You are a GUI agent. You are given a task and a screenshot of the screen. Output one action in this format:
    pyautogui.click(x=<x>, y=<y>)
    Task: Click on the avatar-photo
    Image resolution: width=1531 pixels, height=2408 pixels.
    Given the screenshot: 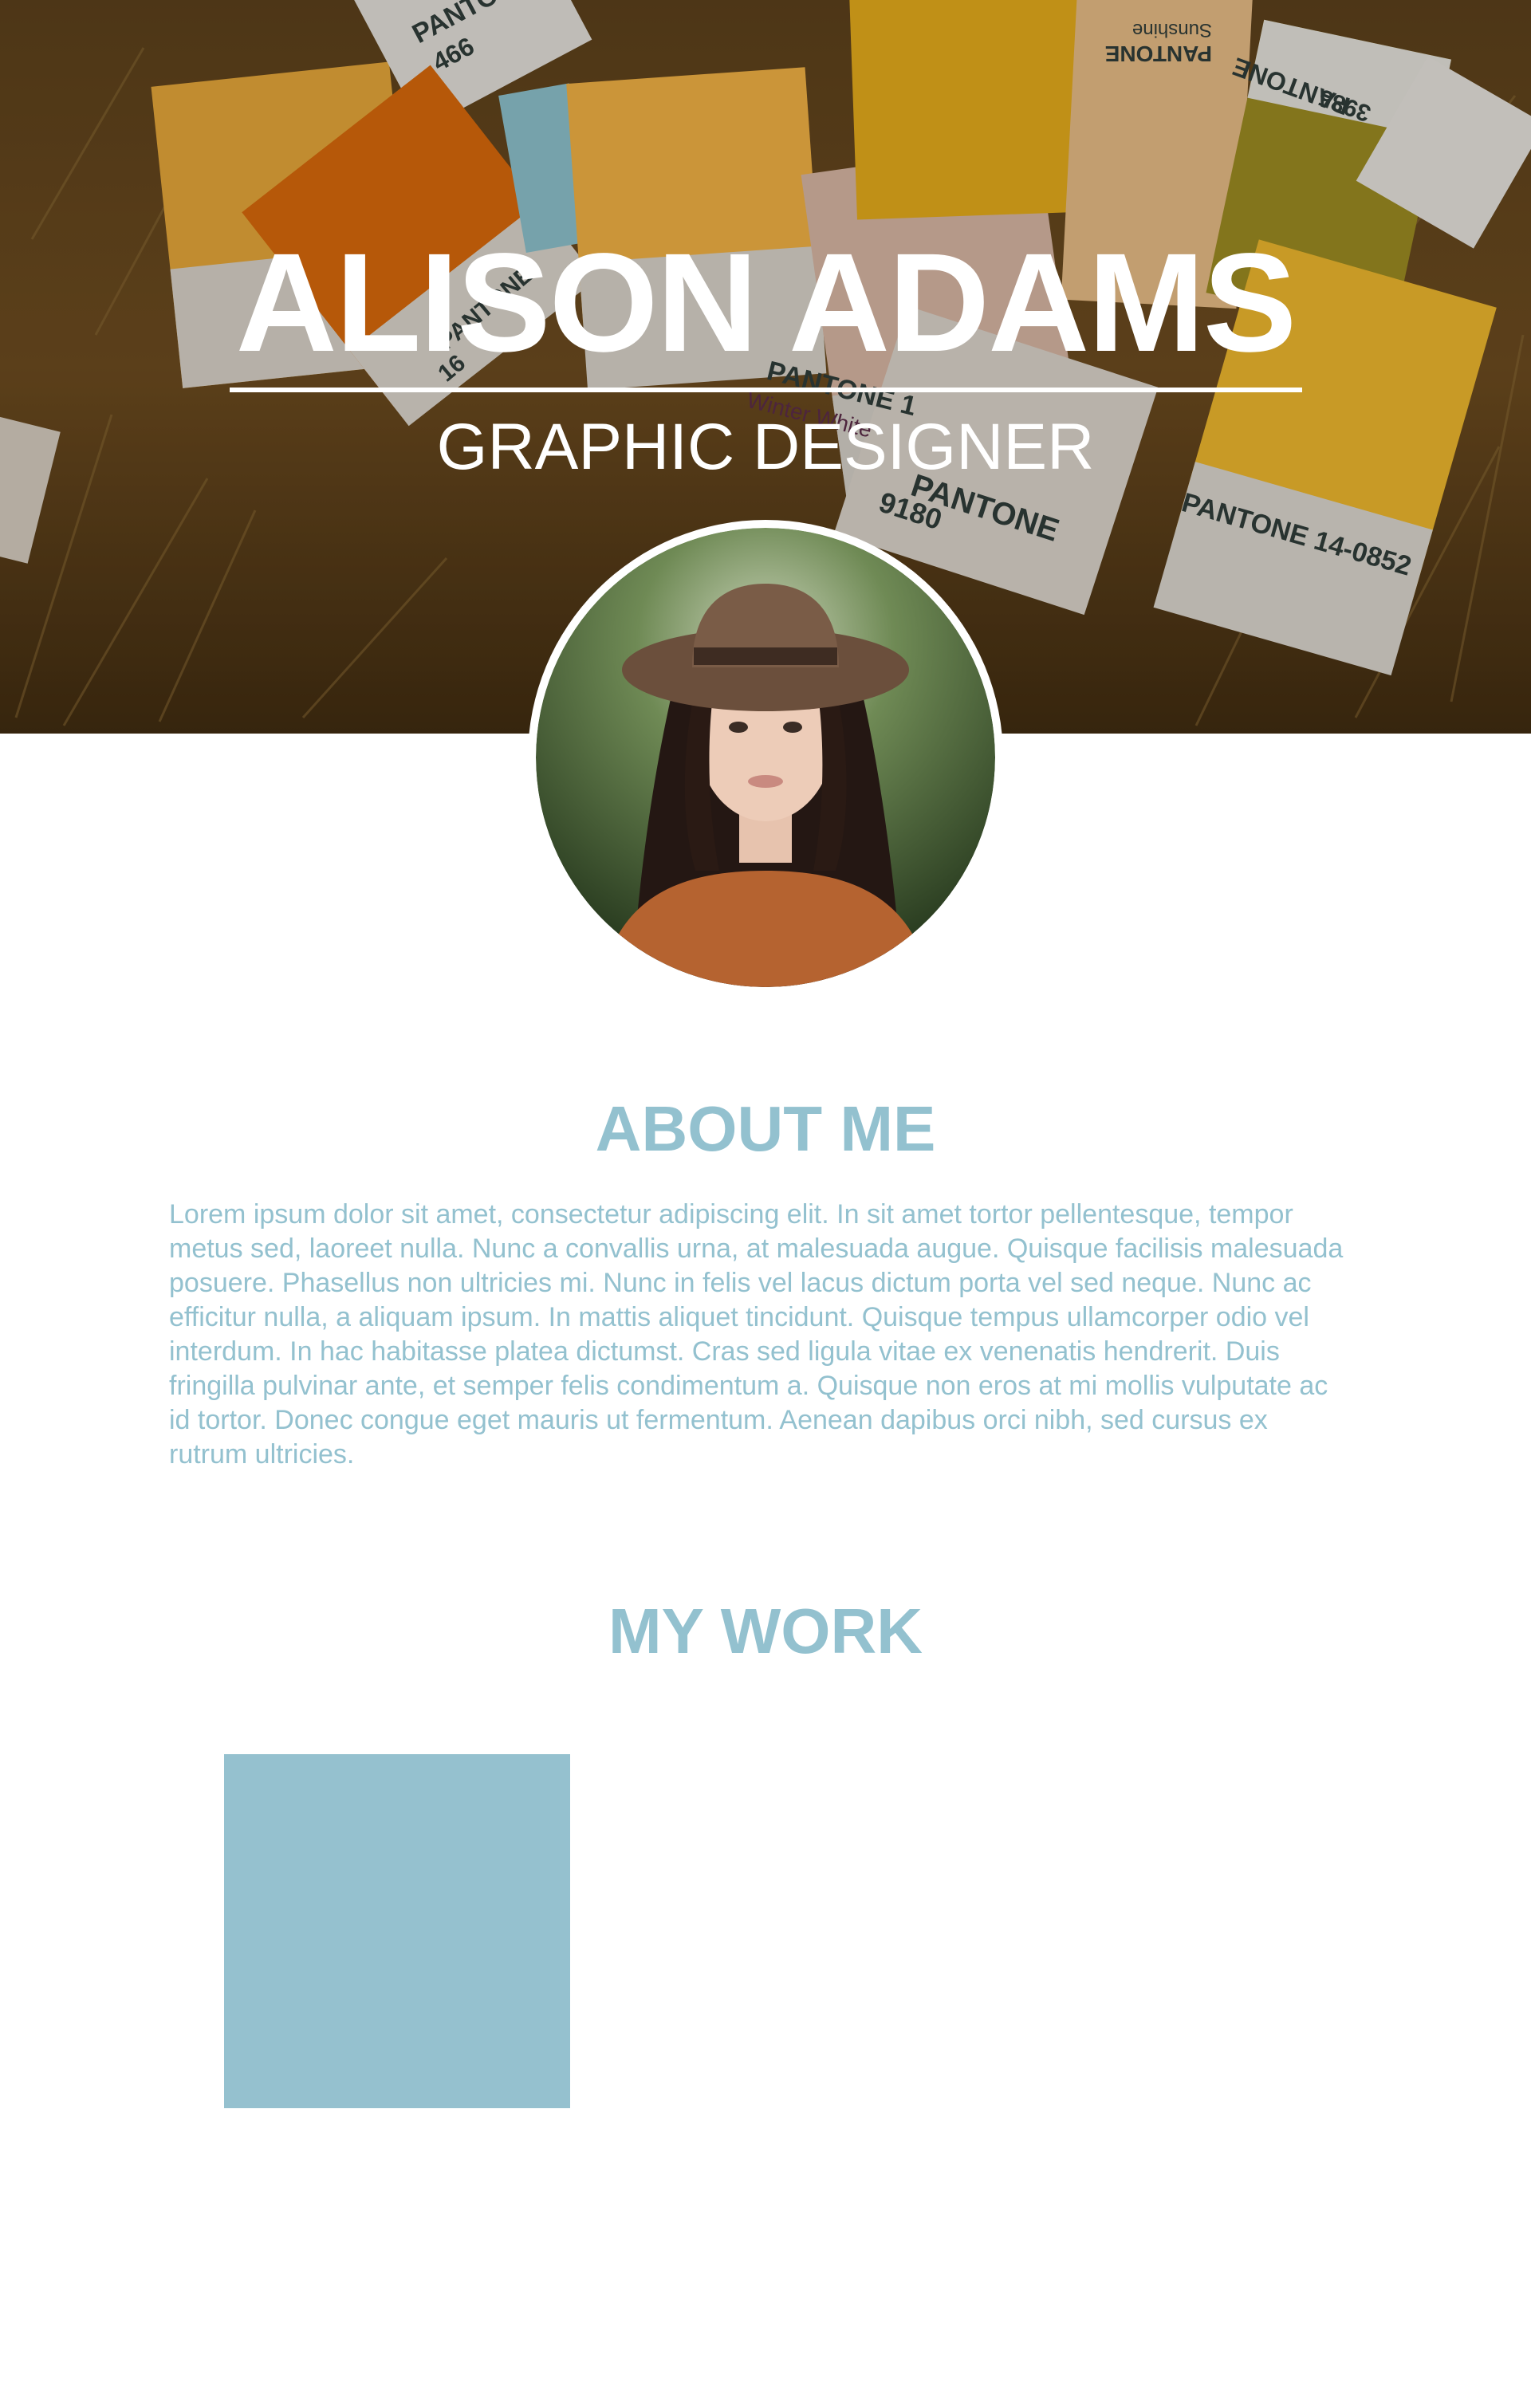 What is the action you would take?
    pyautogui.click(x=765, y=757)
    